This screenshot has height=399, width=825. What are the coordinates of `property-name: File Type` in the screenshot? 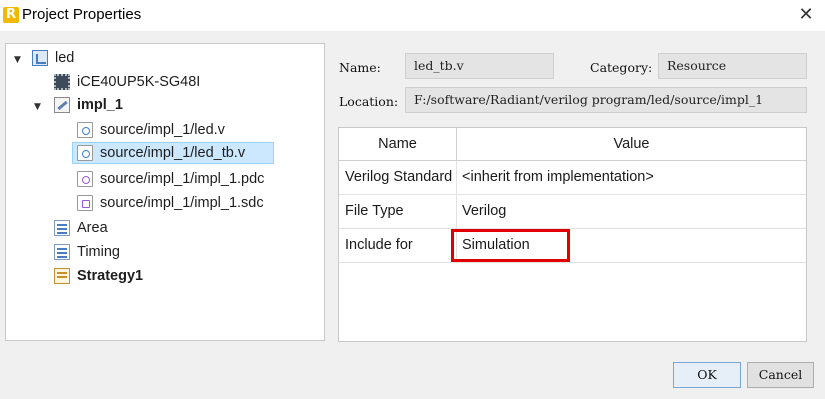 It's located at (398, 211).